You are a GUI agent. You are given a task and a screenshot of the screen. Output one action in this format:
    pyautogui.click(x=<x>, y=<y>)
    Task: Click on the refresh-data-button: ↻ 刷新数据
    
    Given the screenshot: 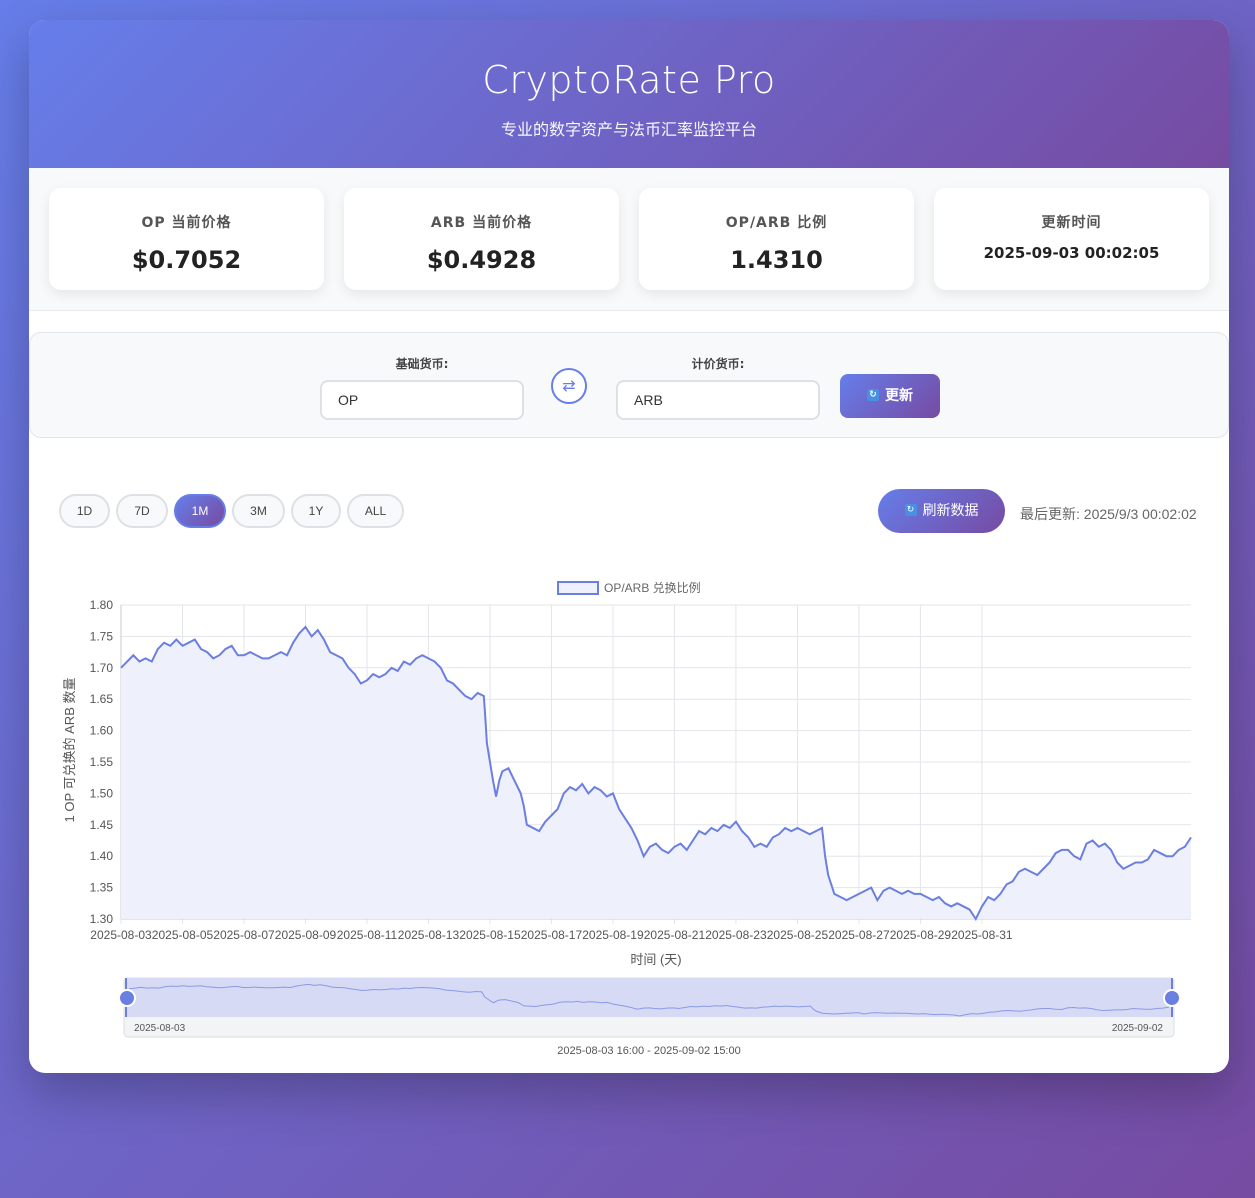 What is the action you would take?
    pyautogui.click(x=941, y=511)
    